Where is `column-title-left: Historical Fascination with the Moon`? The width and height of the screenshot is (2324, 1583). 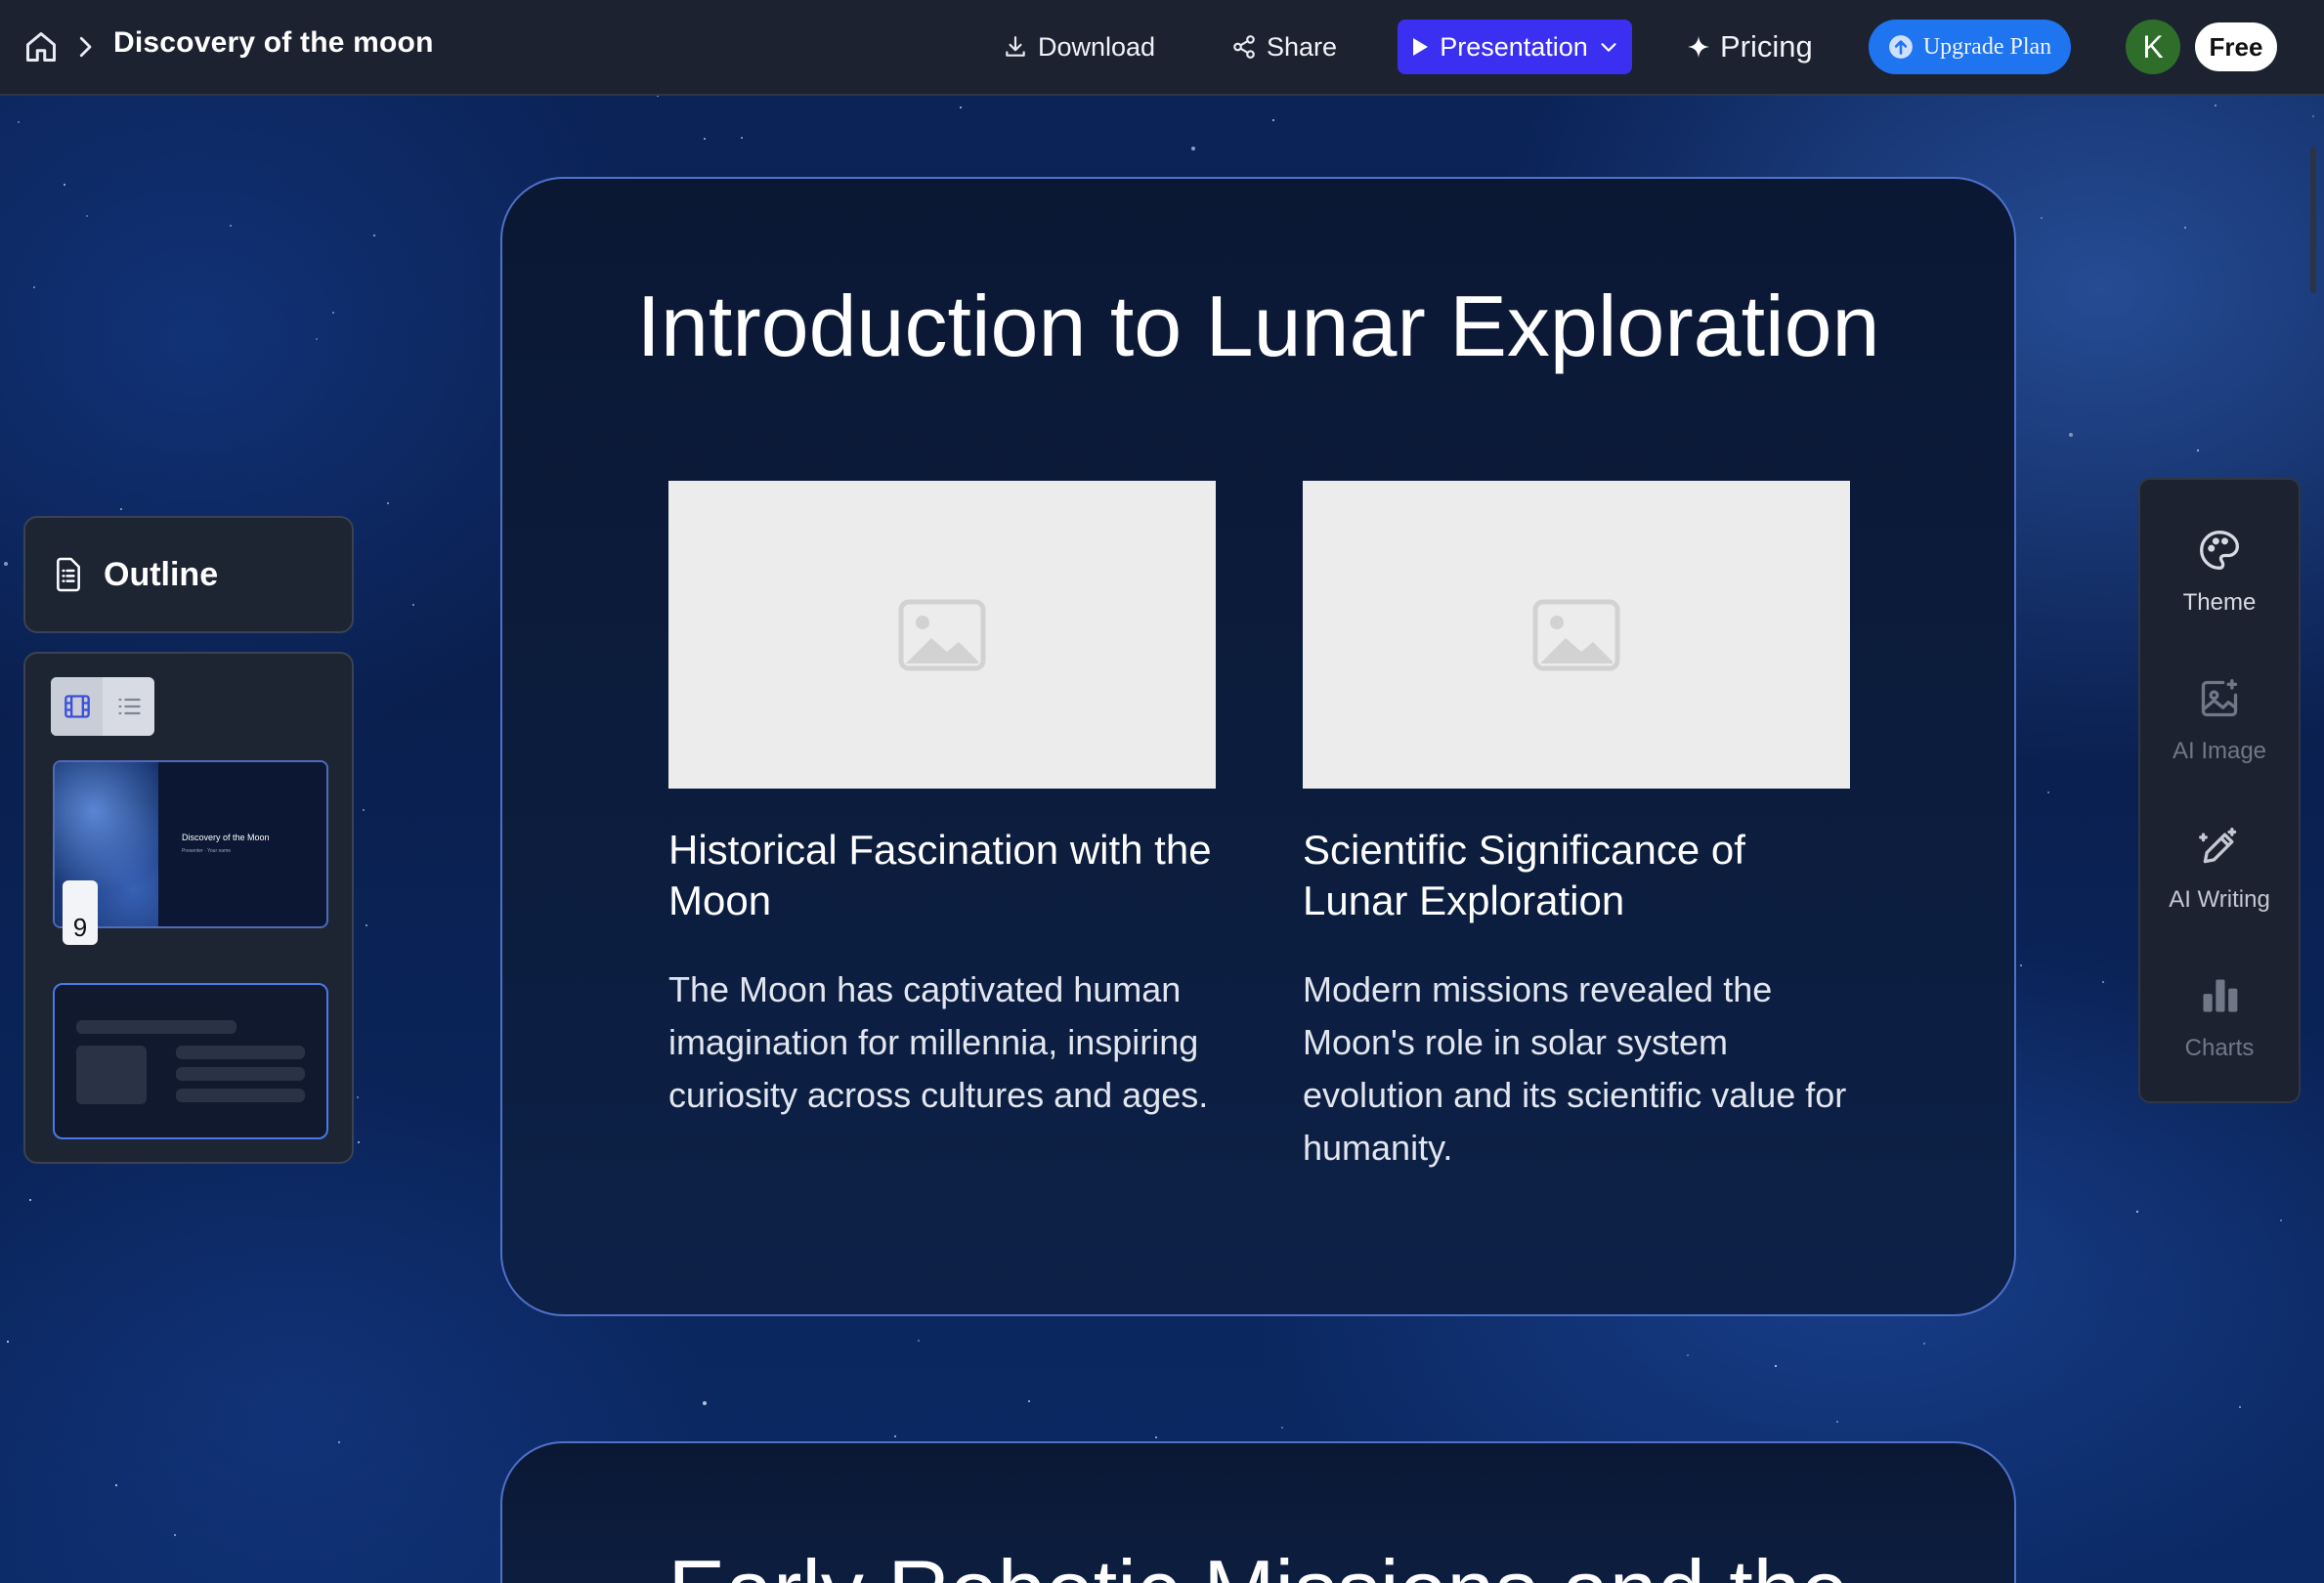
column-title-left: Historical Fascination with the Moon is located at coordinates (942, 875).